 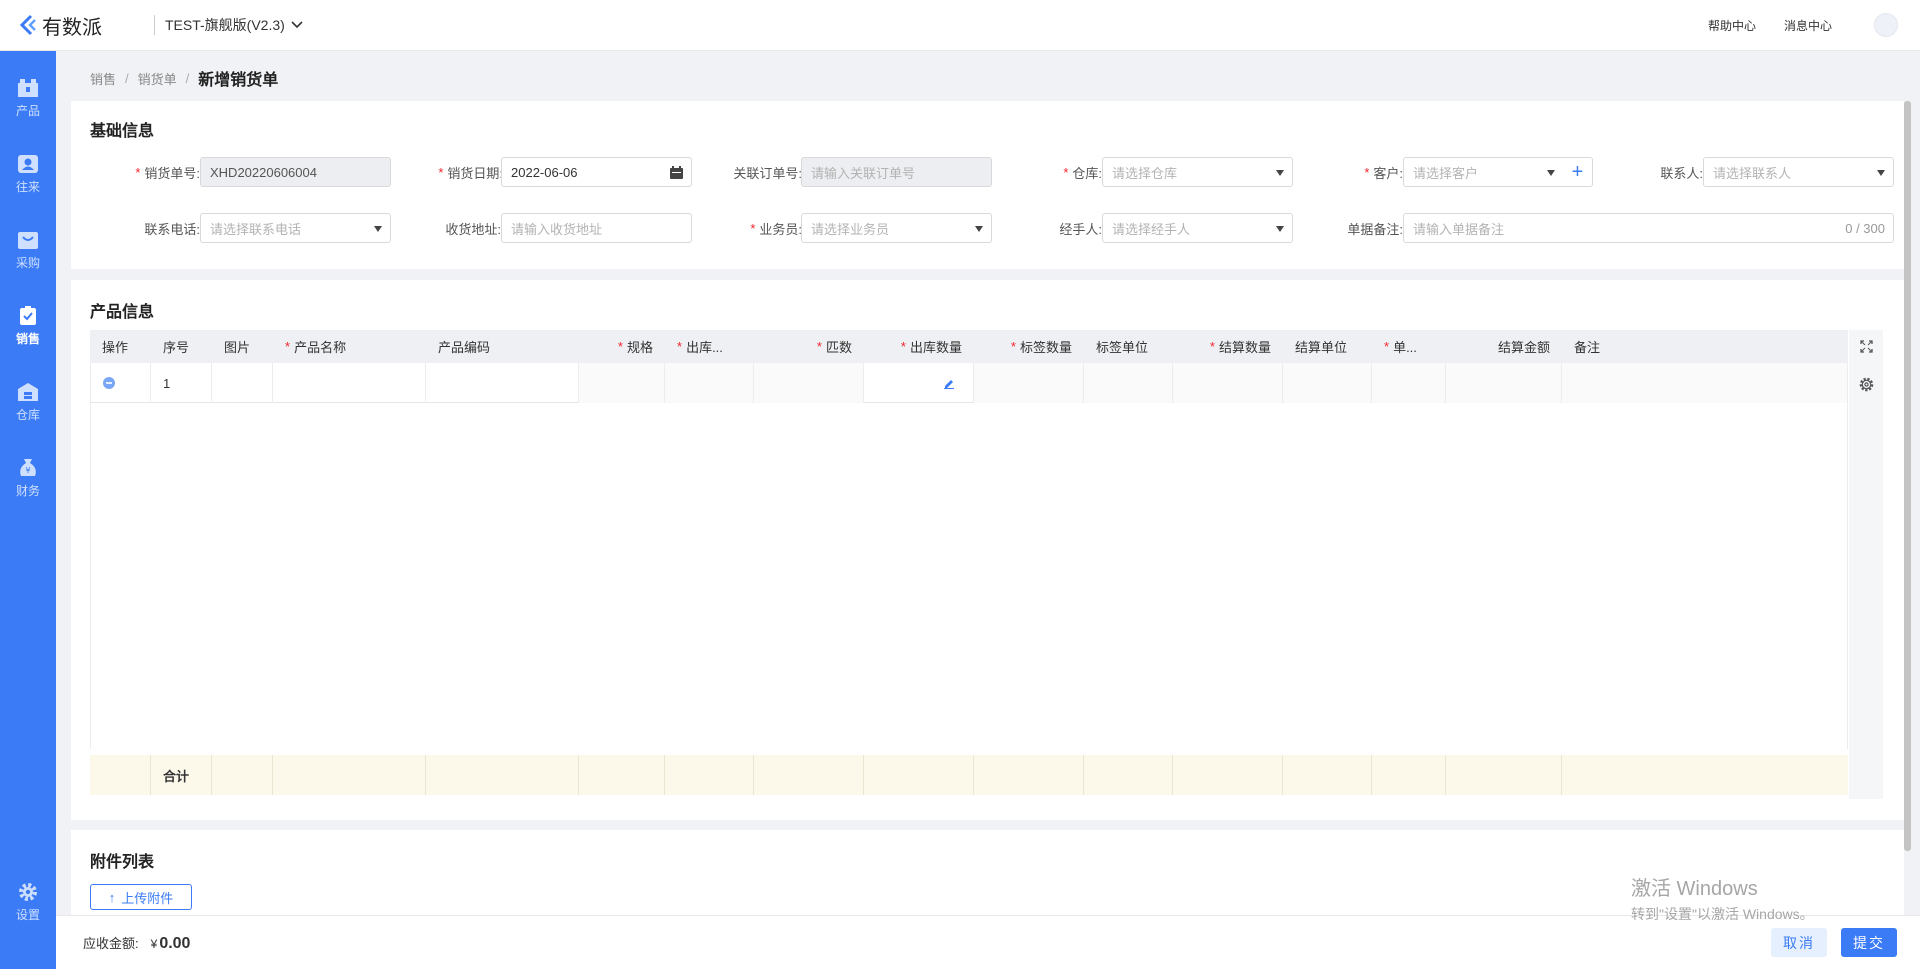 I want to click on receivable-amount: 应收金额: ¥ 0.00, so click(x=136, y=943).